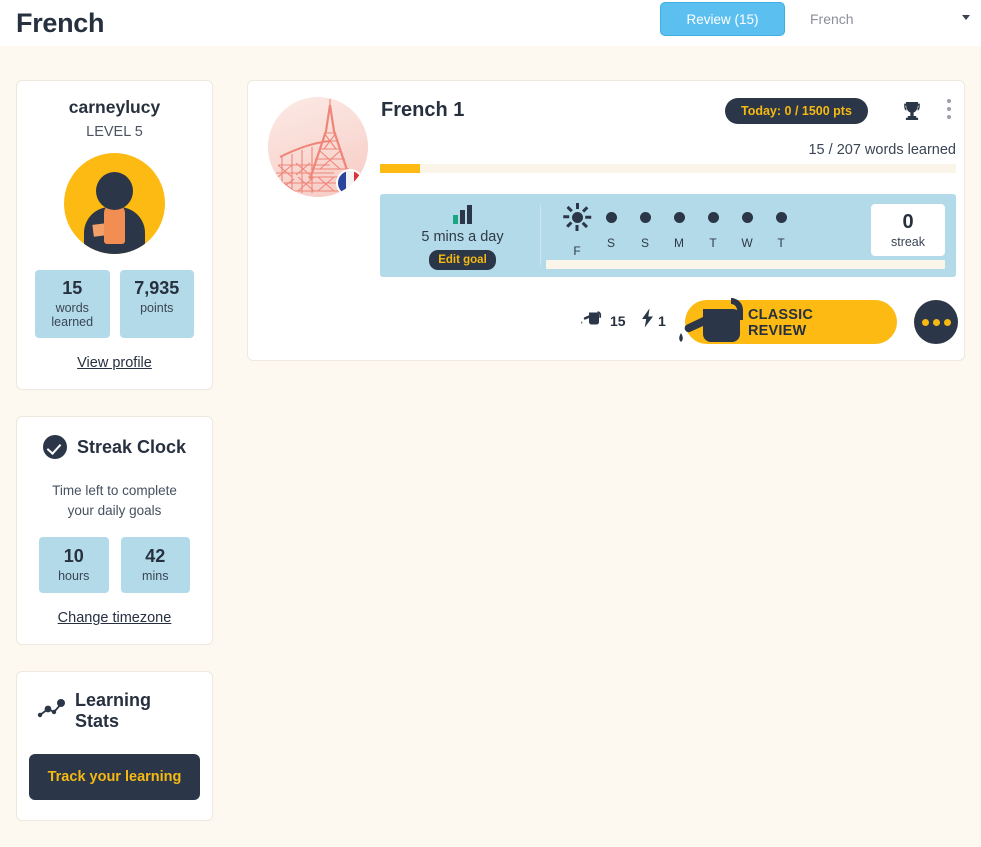  I want to click on stat-label: words learned, so click(72, 315).